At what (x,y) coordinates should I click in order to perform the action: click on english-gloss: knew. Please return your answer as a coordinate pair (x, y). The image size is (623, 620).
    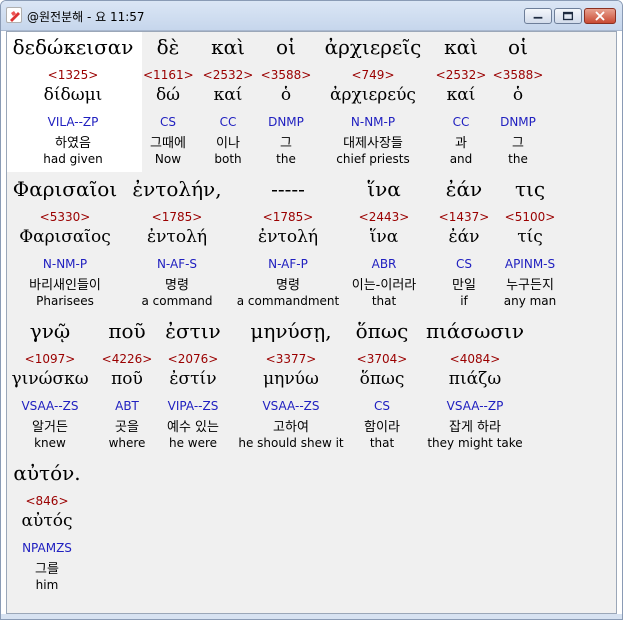
    Looking at the image, I should click on (50, 443).